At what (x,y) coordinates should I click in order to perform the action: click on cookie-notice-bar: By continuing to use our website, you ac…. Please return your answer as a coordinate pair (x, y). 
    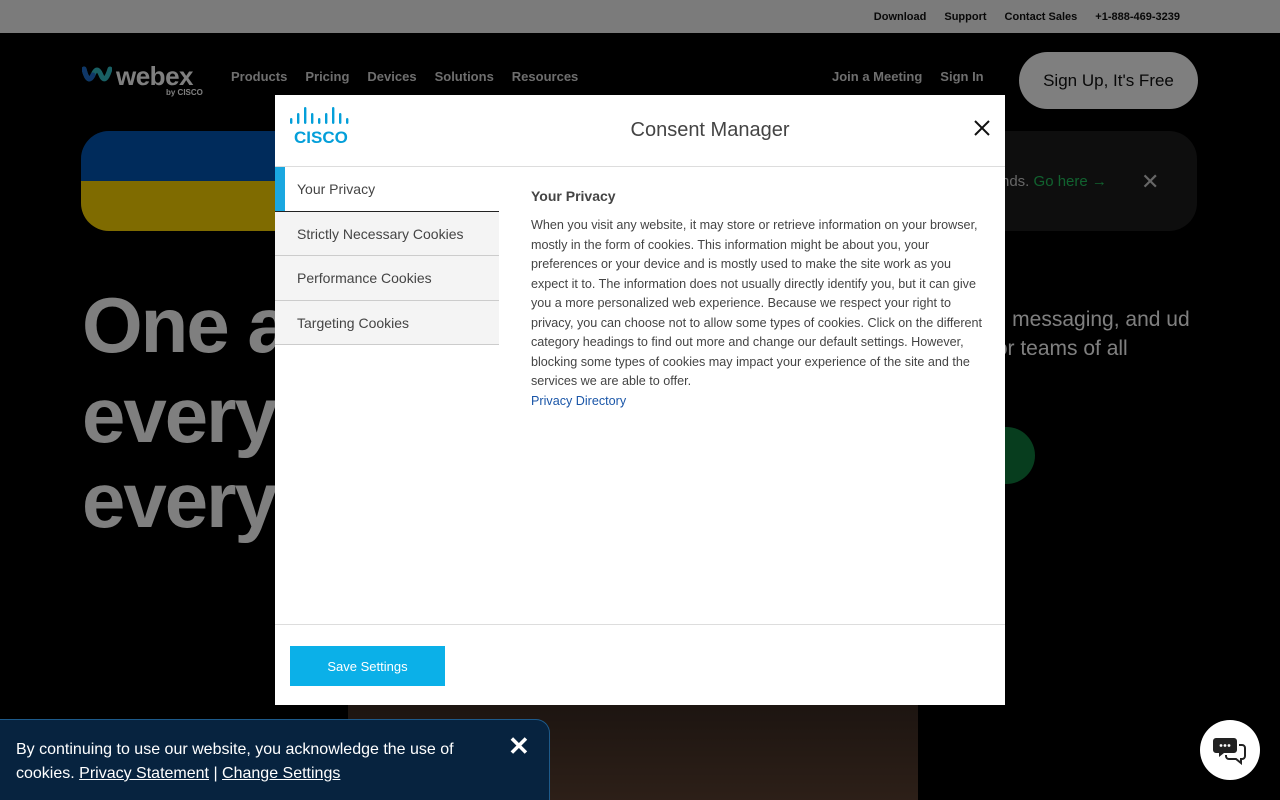
    Looking at the image, I should click on (275, 759).